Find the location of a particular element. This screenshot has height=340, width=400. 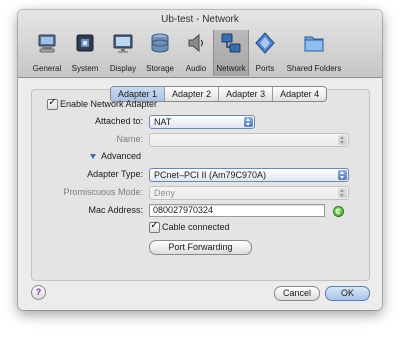

cable-connected-checkbox: ✓ is located at coordinates (154, 226).